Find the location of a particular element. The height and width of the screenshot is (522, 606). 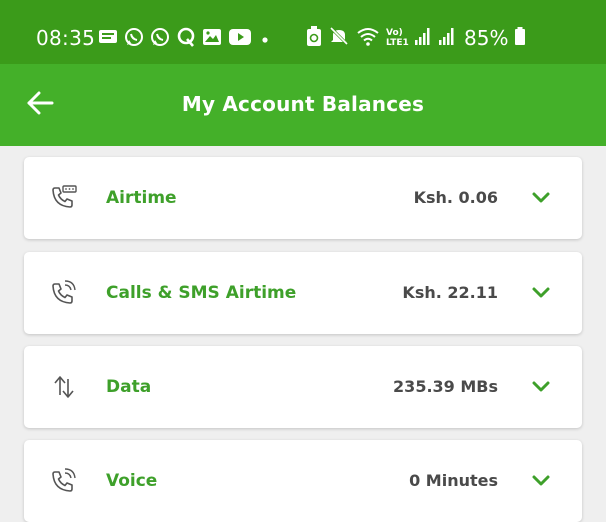

balance-card-voice: Voice 0 Minutes is located at coordinates (303, 481).